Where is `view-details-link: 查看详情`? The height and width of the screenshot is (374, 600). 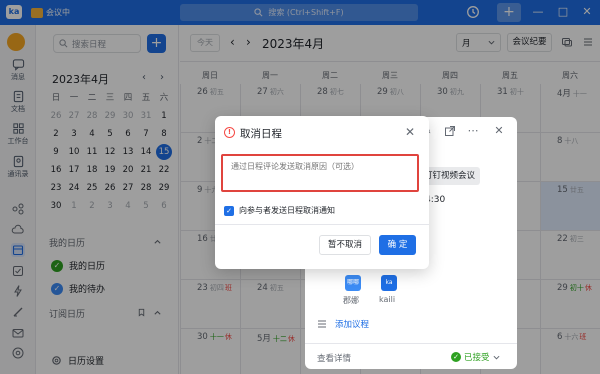
view-details-link: 查看详情 is located at coordinates (334, 358).